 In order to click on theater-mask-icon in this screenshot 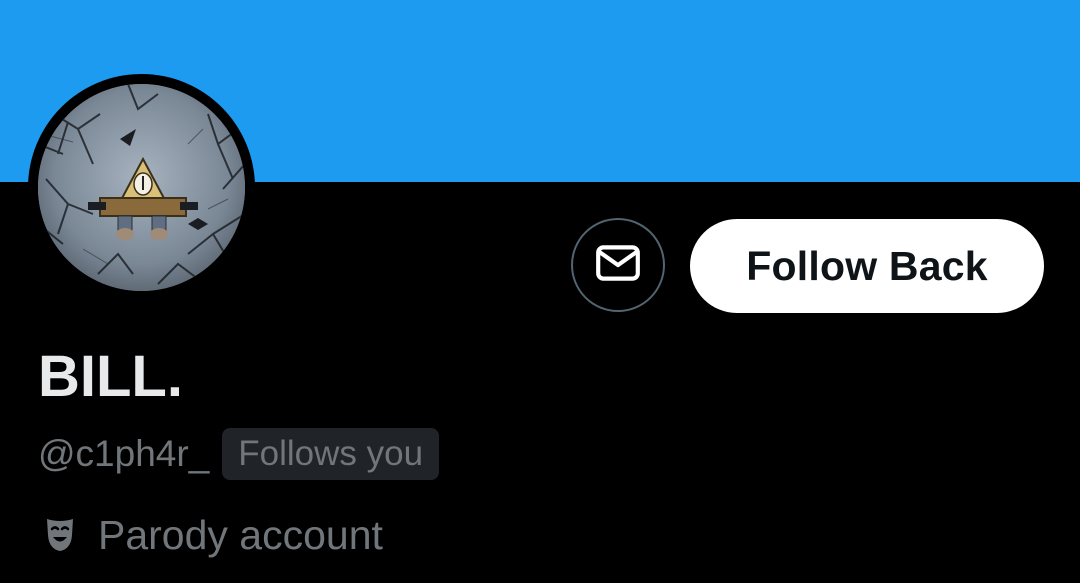, I will do `click(60, 535)`.